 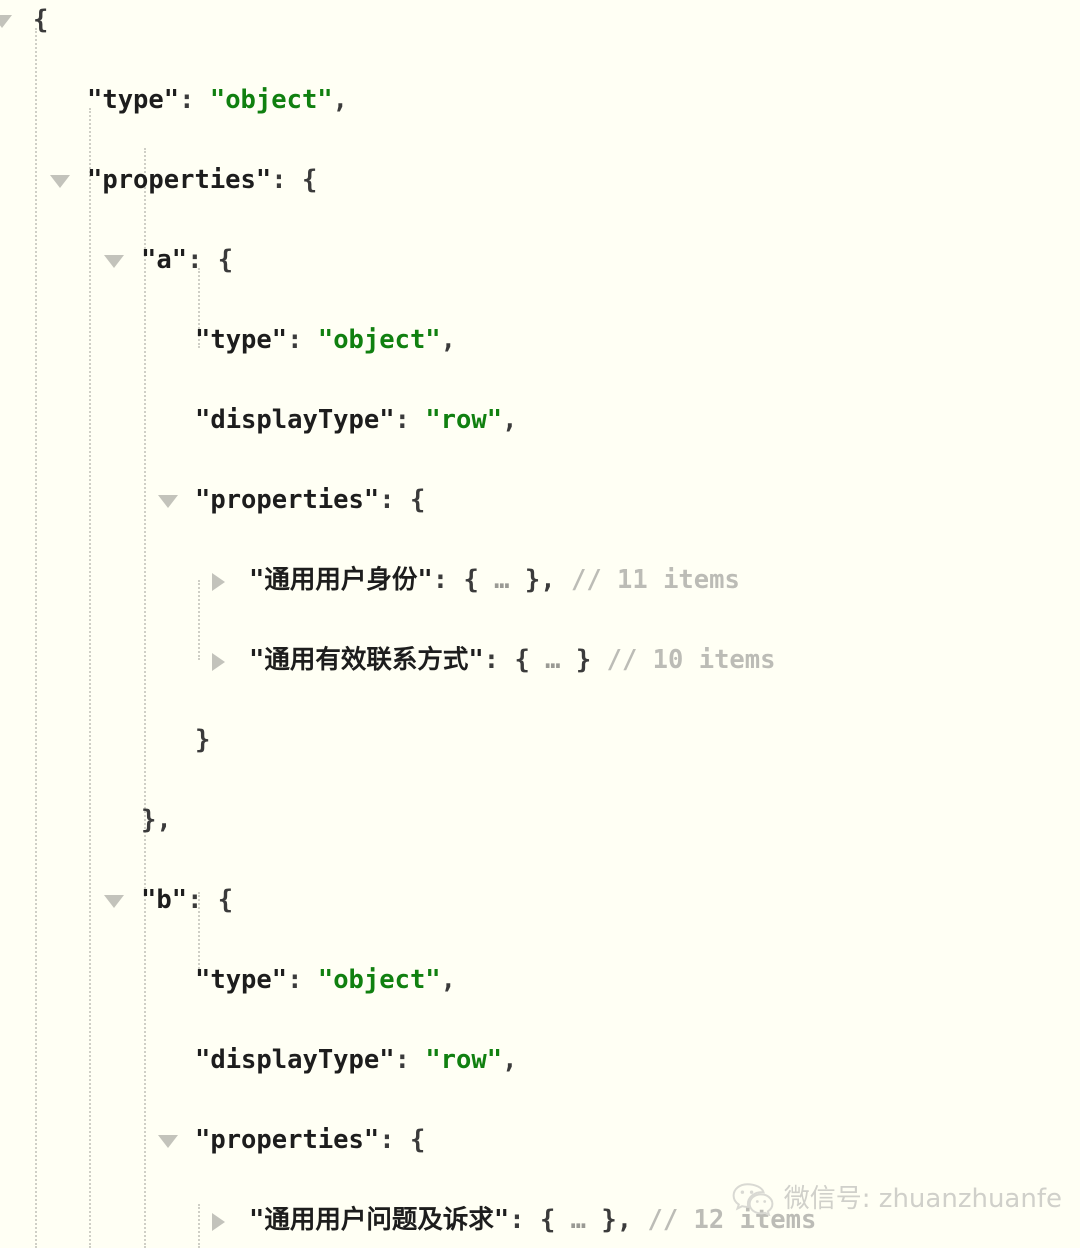 I want to click on code-line: "b": {, so click(x=540, y=900).